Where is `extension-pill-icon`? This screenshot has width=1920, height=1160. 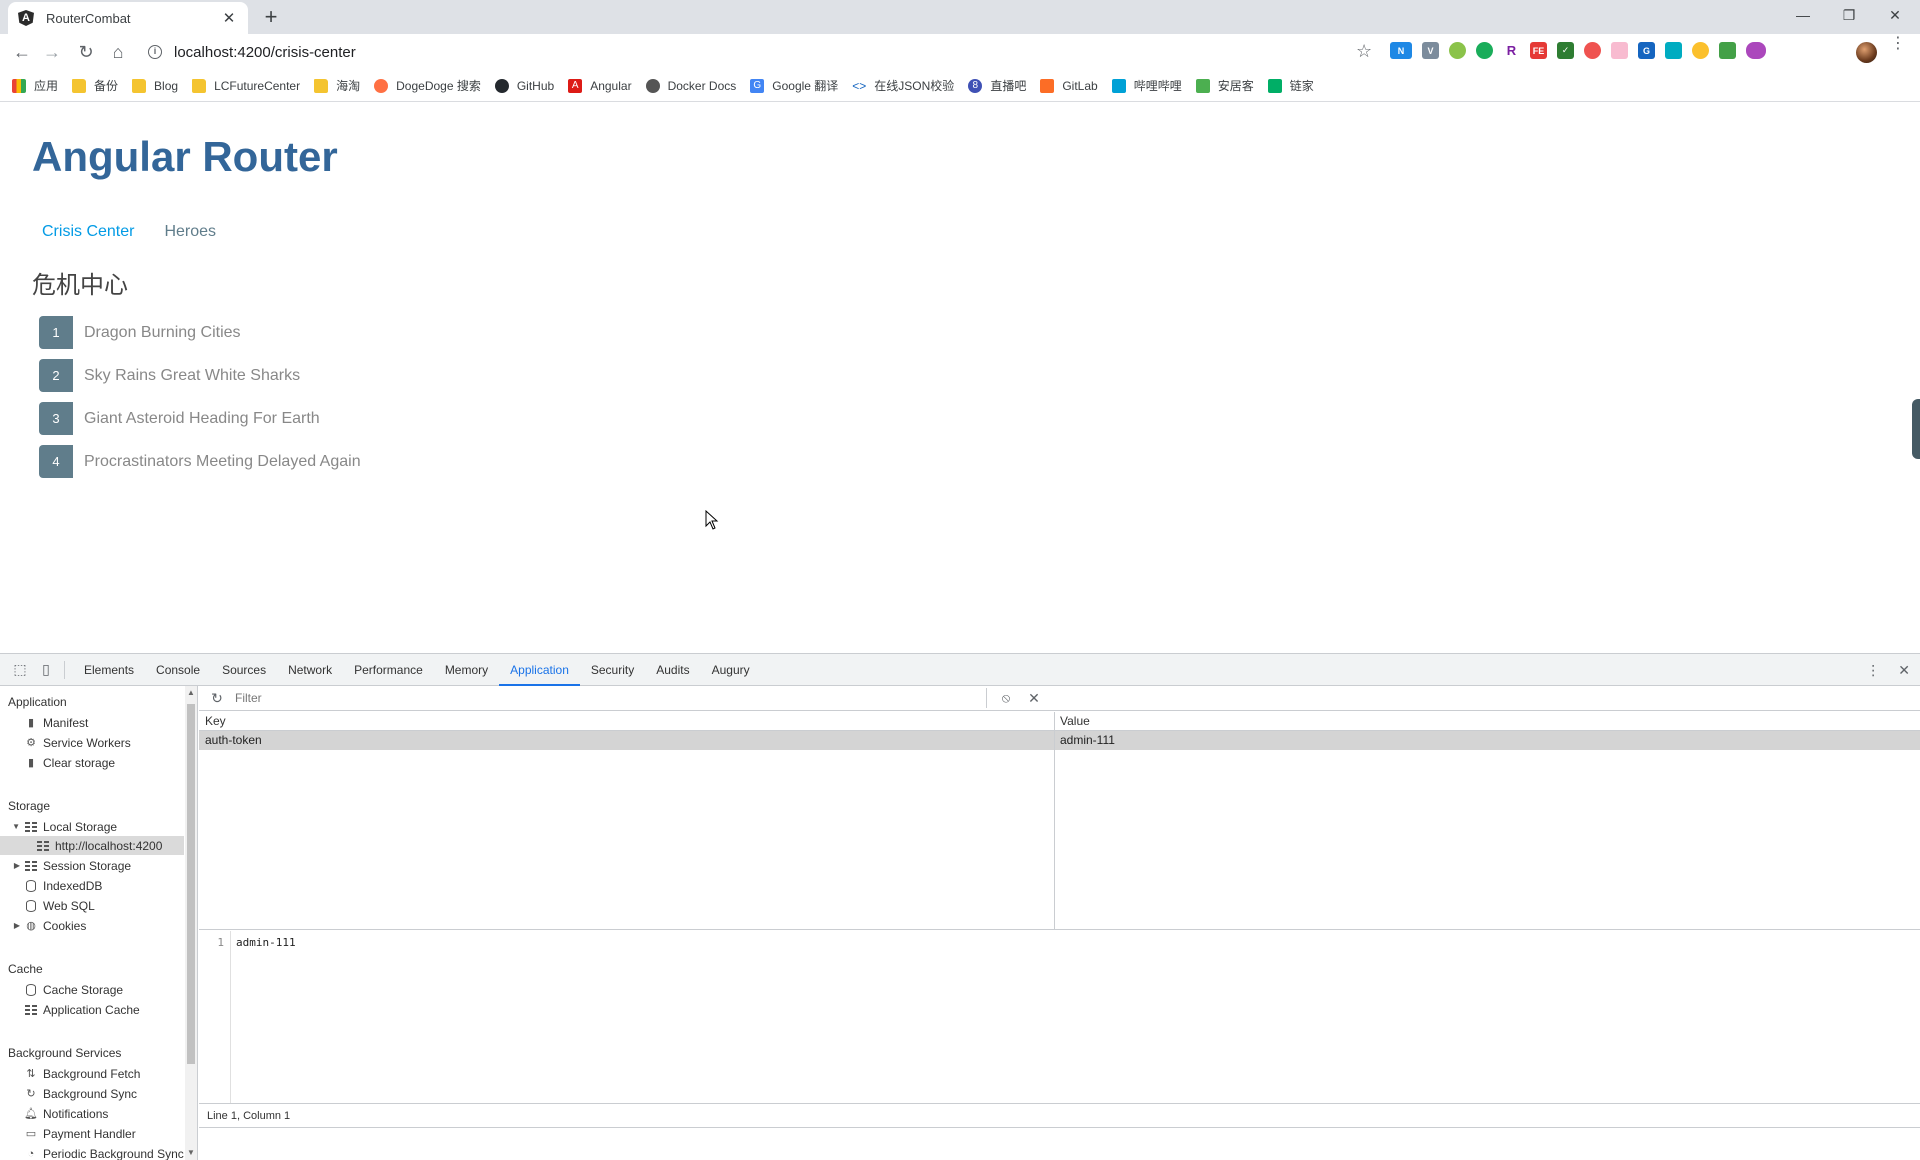 extension-pill-icon is located at coordinates (1756, 50).